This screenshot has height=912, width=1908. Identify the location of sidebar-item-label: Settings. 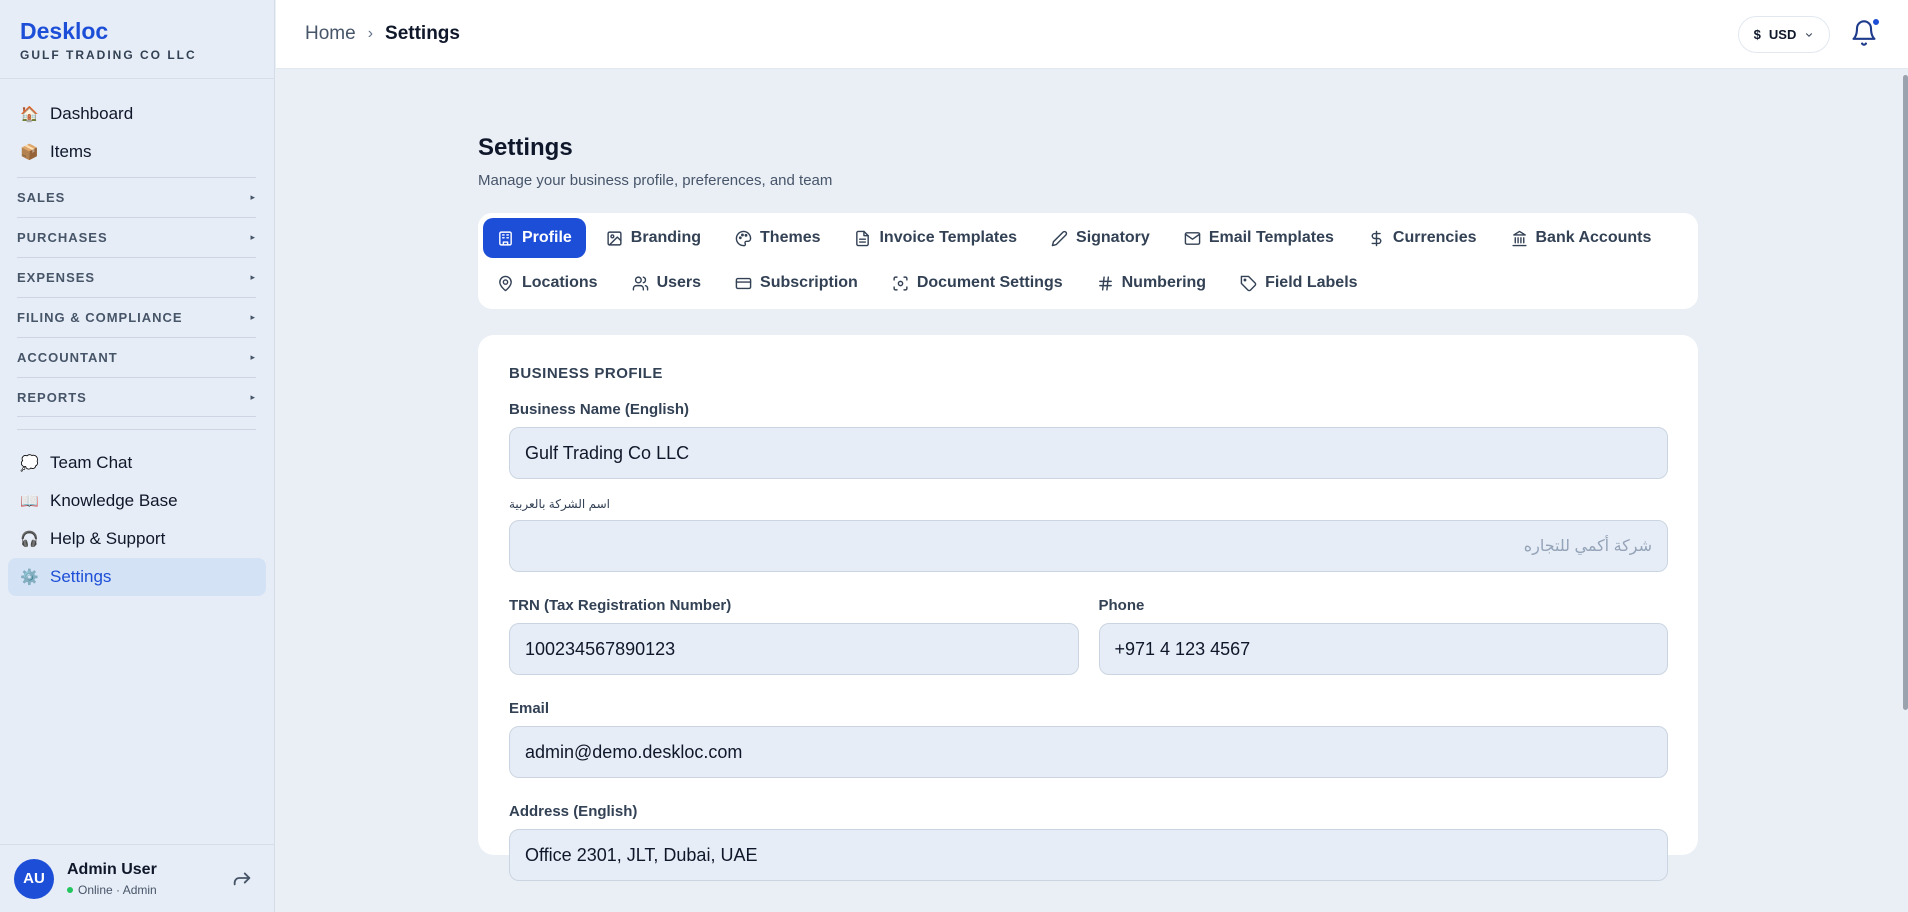
(81, 576).